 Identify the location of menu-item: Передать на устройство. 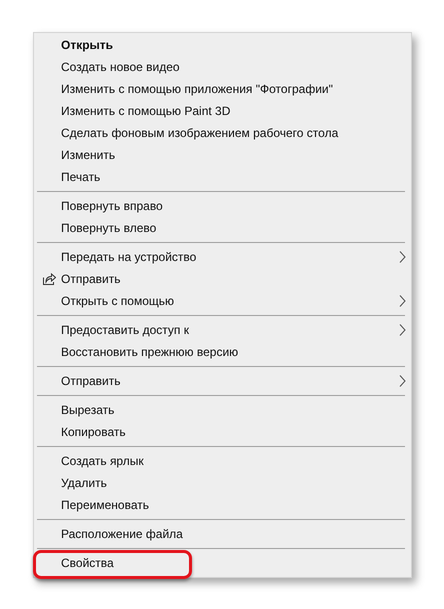
(222, 257).